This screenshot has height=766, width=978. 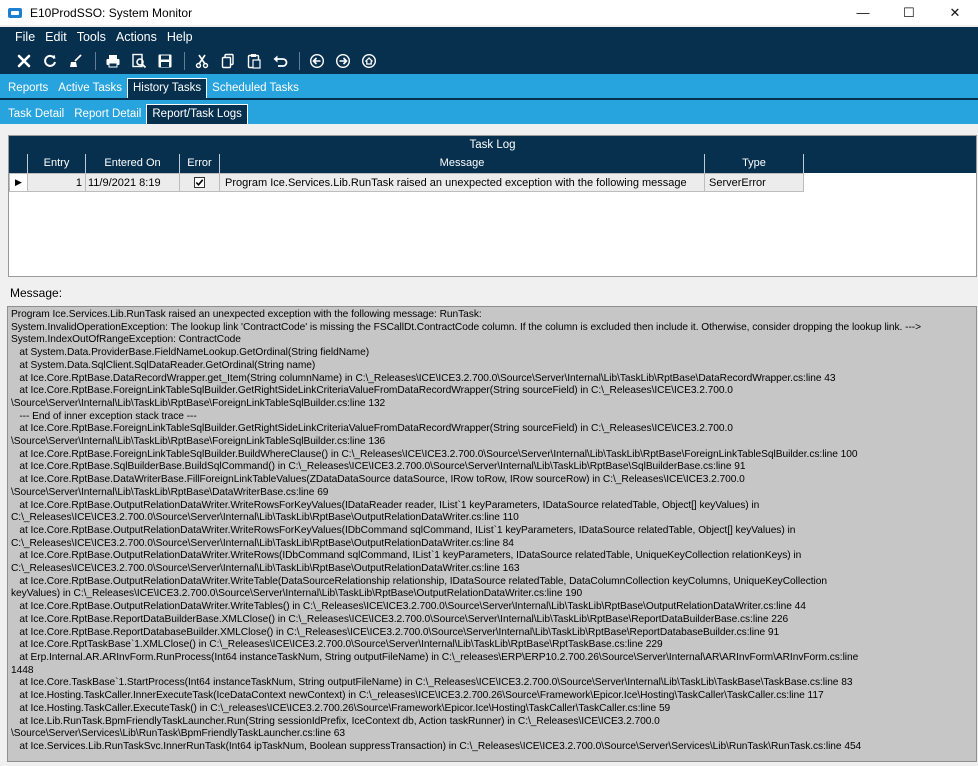 I want to click on close-button: ✕, so click(x=955, y=12).